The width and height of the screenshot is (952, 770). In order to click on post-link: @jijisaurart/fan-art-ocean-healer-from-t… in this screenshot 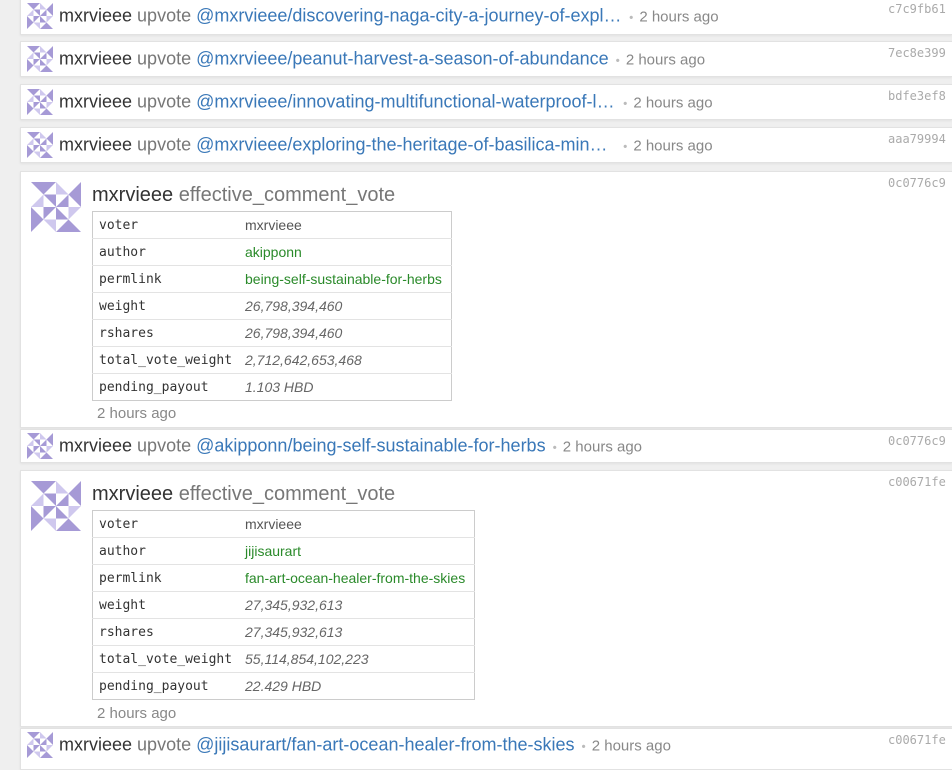, I will do `click(385, 745)`.